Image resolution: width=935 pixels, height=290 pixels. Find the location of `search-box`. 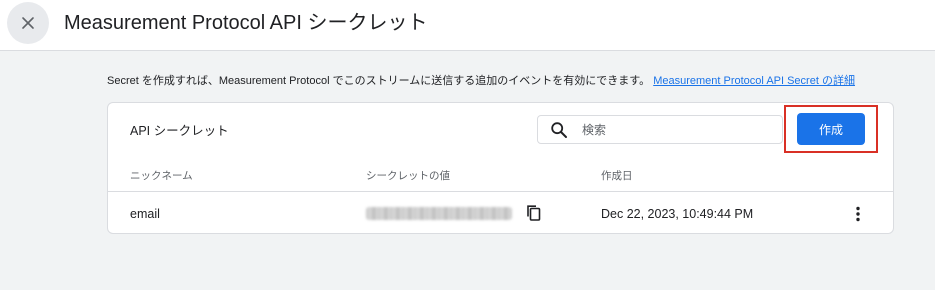

search-box is located at coordinates (660, 129).